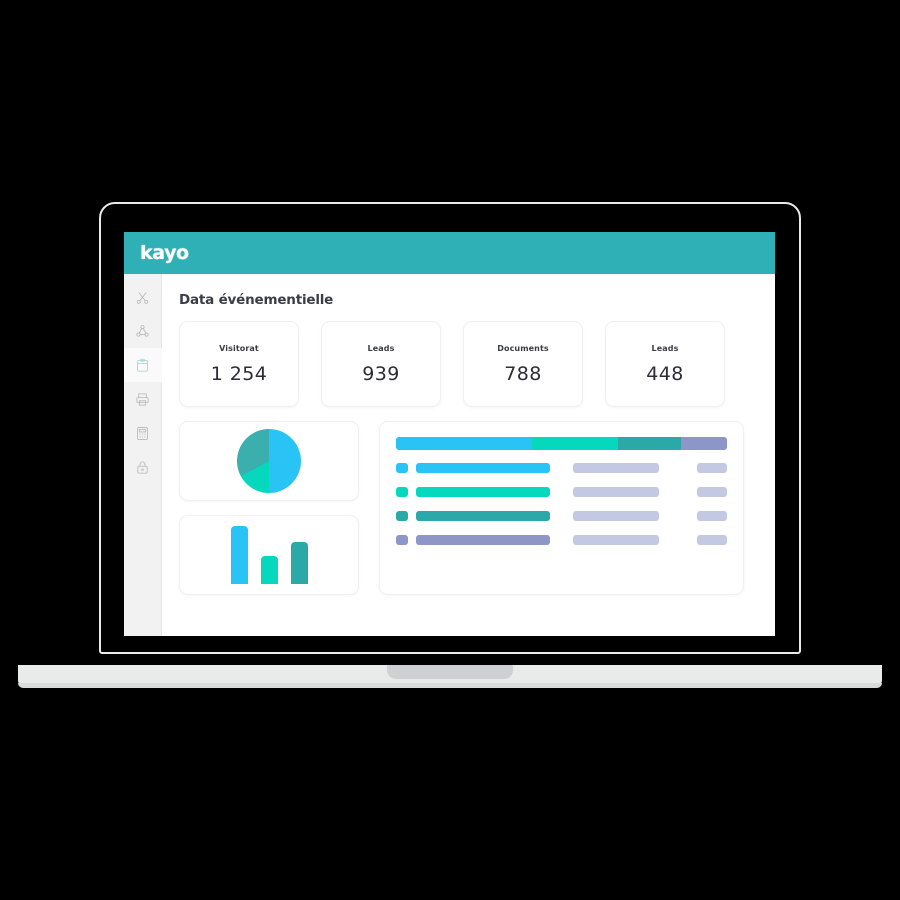 The image size is (900, 900). What do you see at coordinates (561, 504) in the screenshot?
I see `list-rows` at bounding box center [561, 504].